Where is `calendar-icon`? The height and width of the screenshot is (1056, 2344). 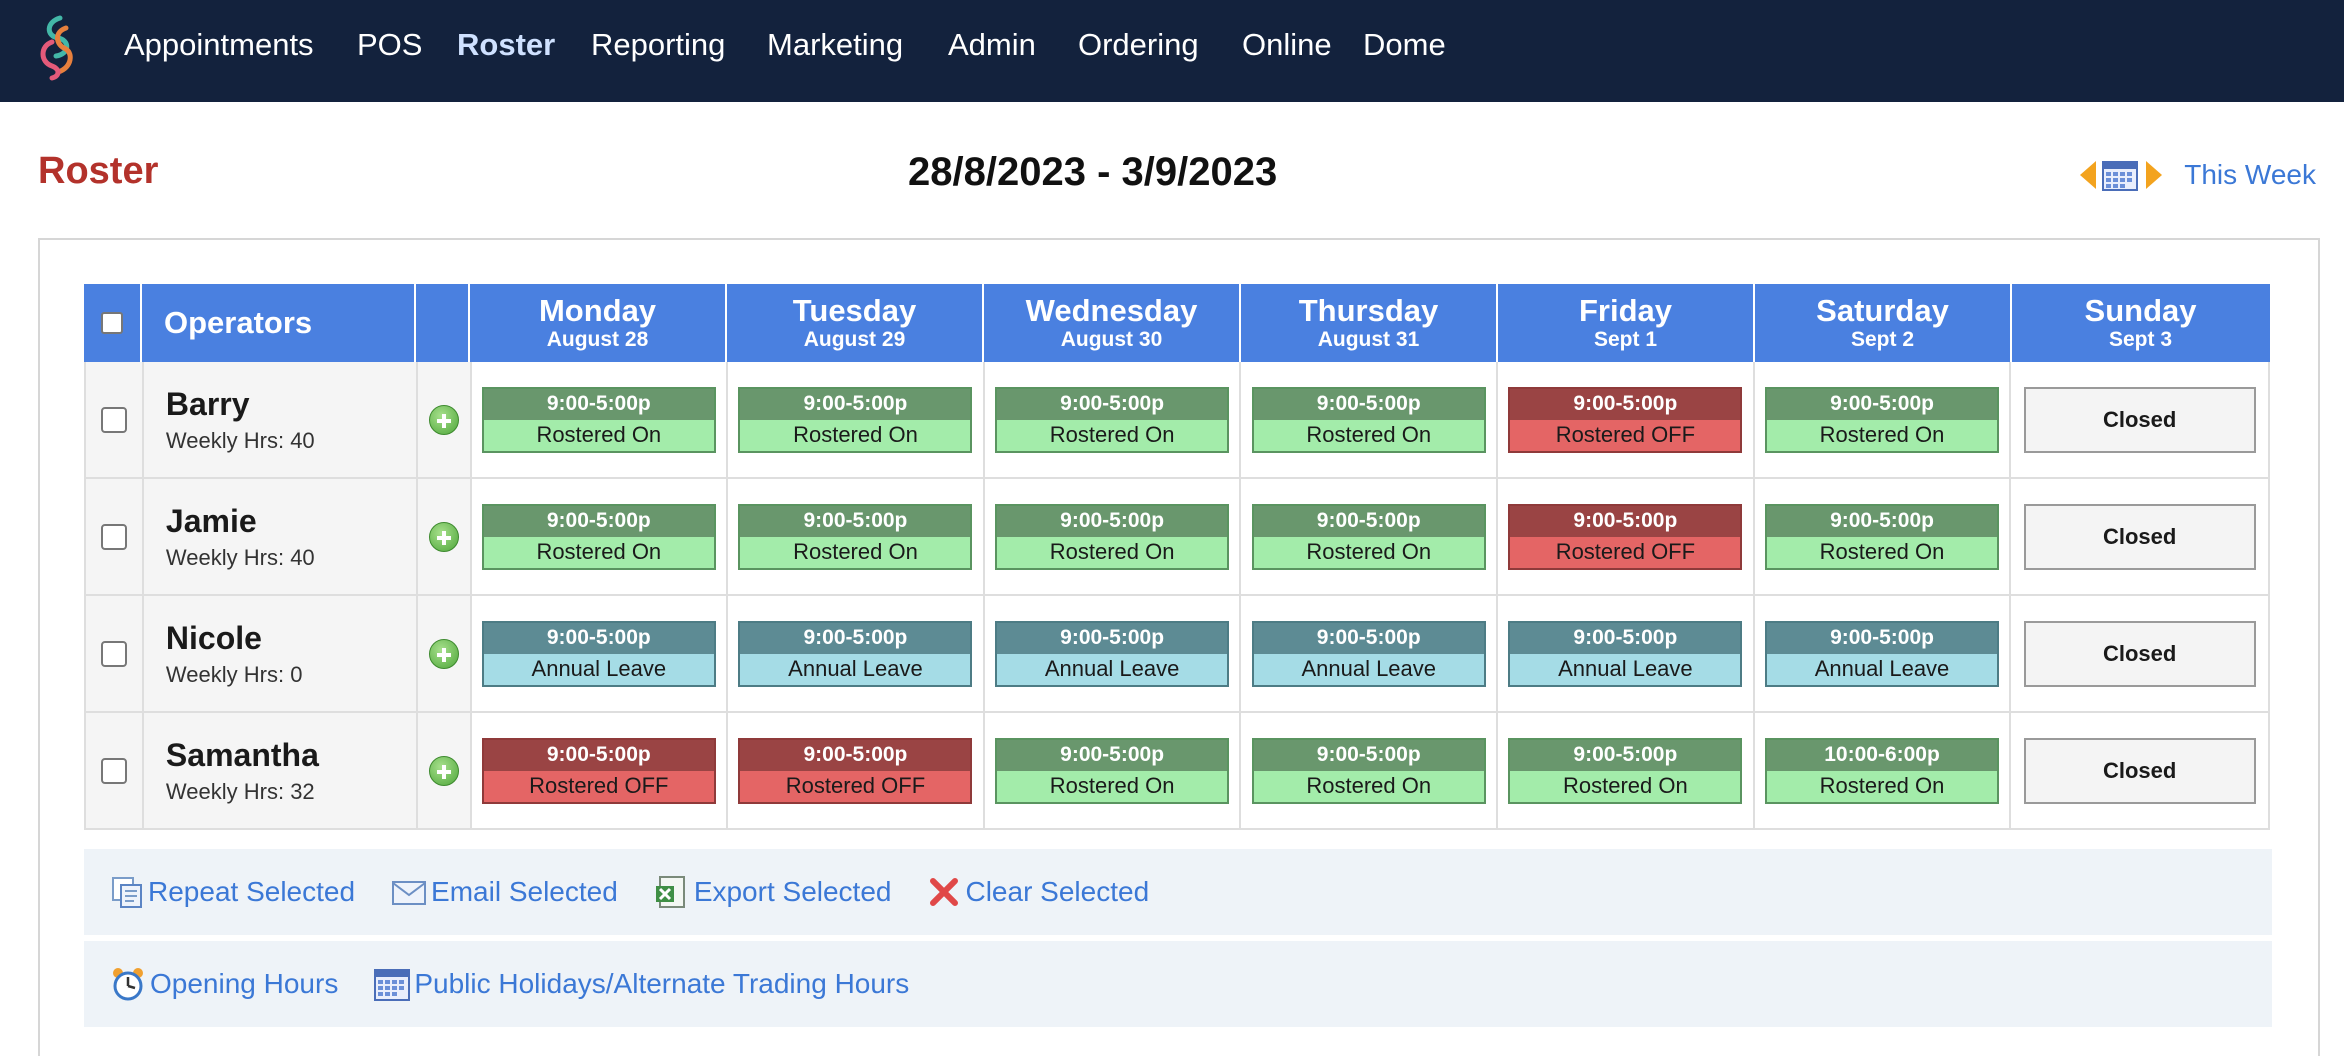 calendar-icon is located at coordinates (2120, 175).